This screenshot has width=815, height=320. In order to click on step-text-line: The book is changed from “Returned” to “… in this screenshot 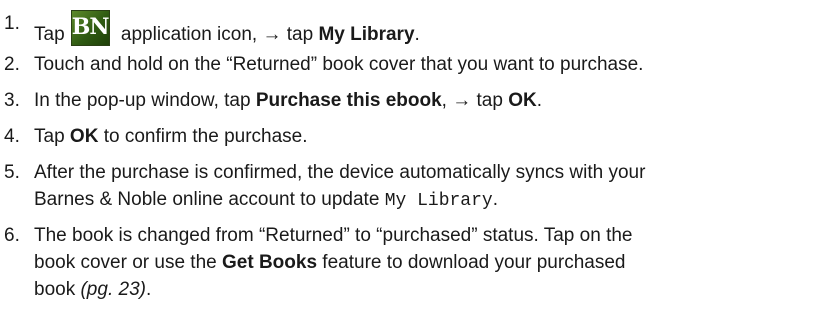, I will do `click(333, 235)`.